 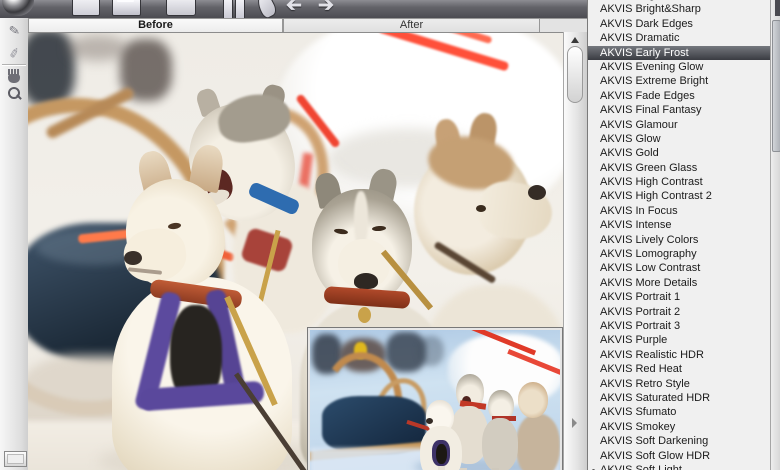 What do you see at coordinates (679, 38) in the screenshot?
I see `preset-item: AKVIS Dramatic` at bounding box center [679, 38].